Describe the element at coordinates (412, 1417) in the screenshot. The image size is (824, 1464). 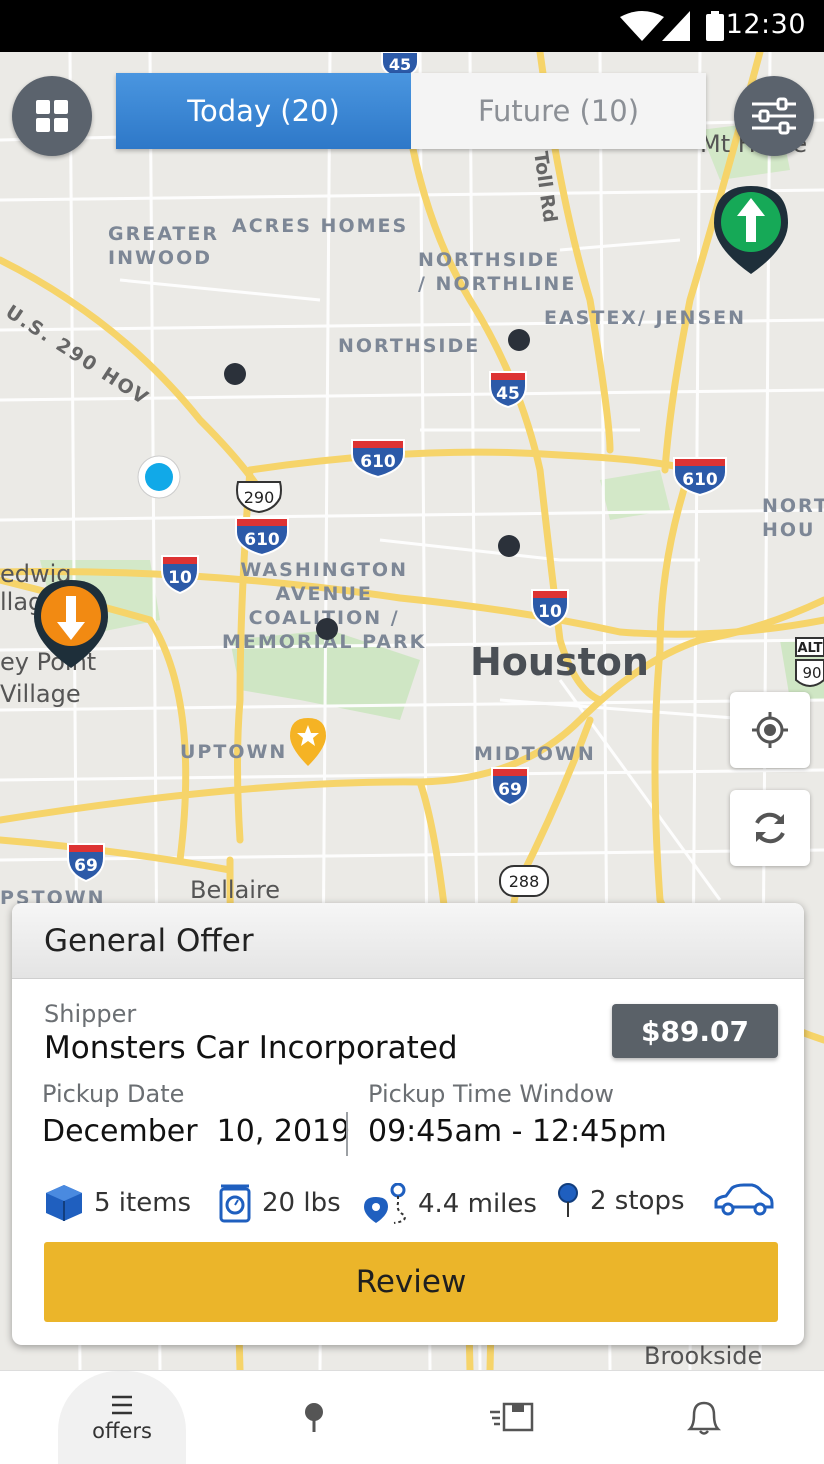
I see `bottom-nav: offers` at that location.